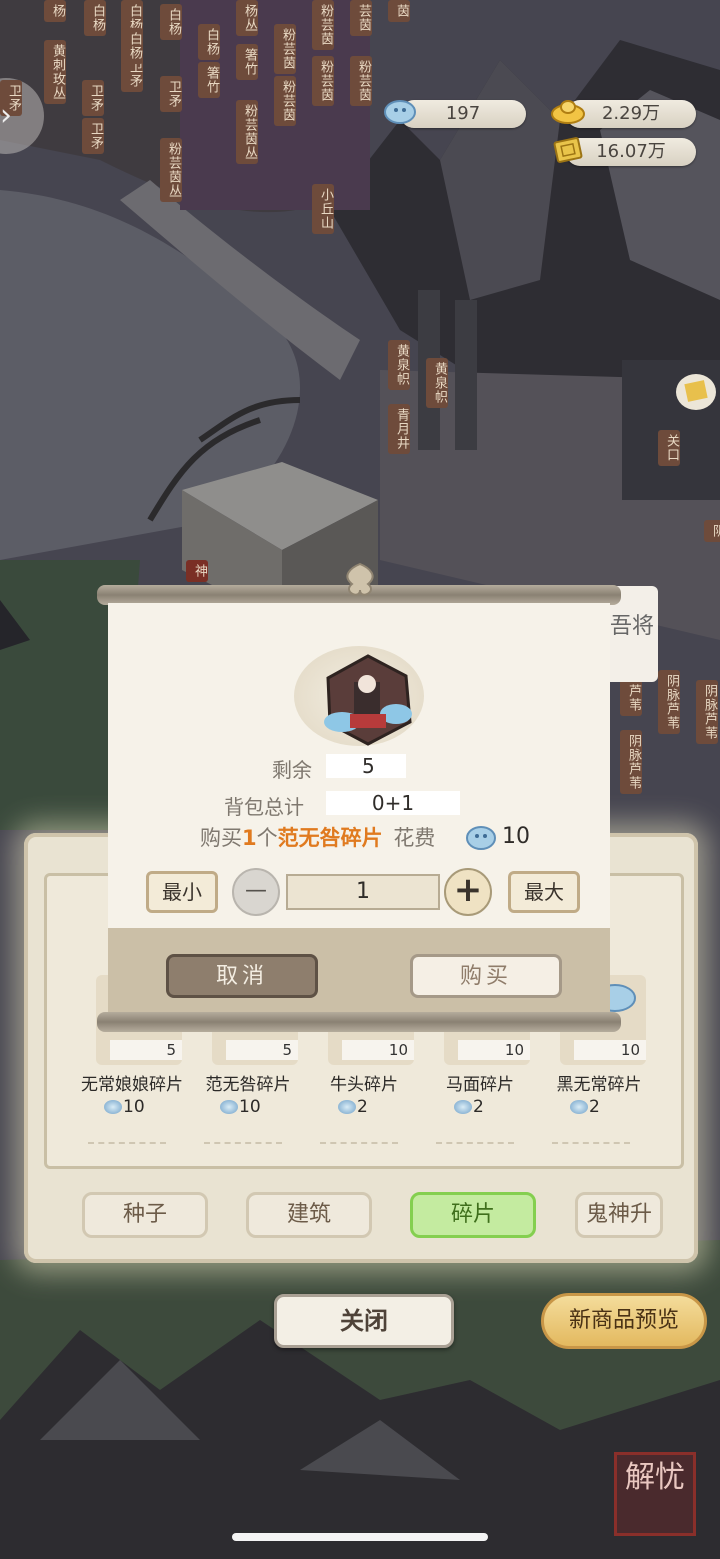  Describe the element at coordinates (13, 116) in the screenshot. I see `expand-arrow-icon: ›` at that location.